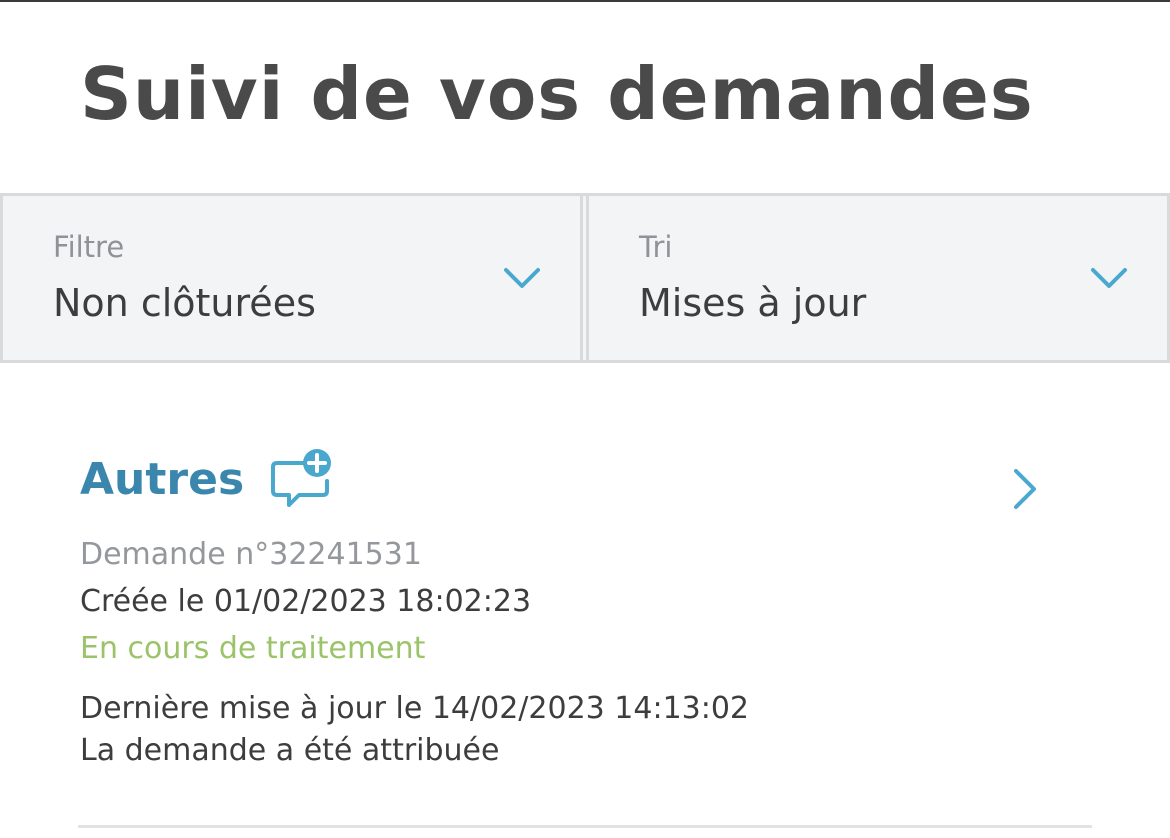  What do you see at coordinates (557, 94) in the screenshot?
I see `page-title: Suivi de vos demandes` at bounding box center [557, 94].